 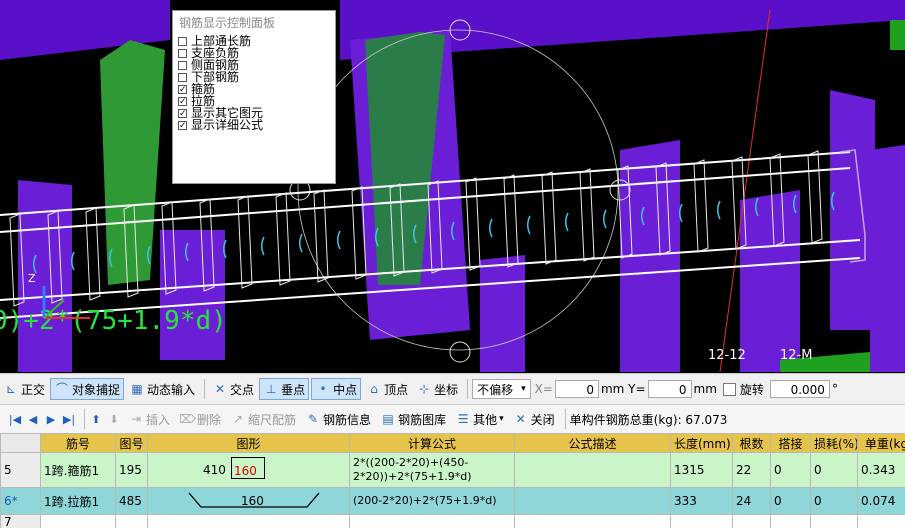 What do you see at coordinates (336, 389) in the screenshot?
I see `midpoint-snap-button: • 中点` at bounding box center [336, 389].